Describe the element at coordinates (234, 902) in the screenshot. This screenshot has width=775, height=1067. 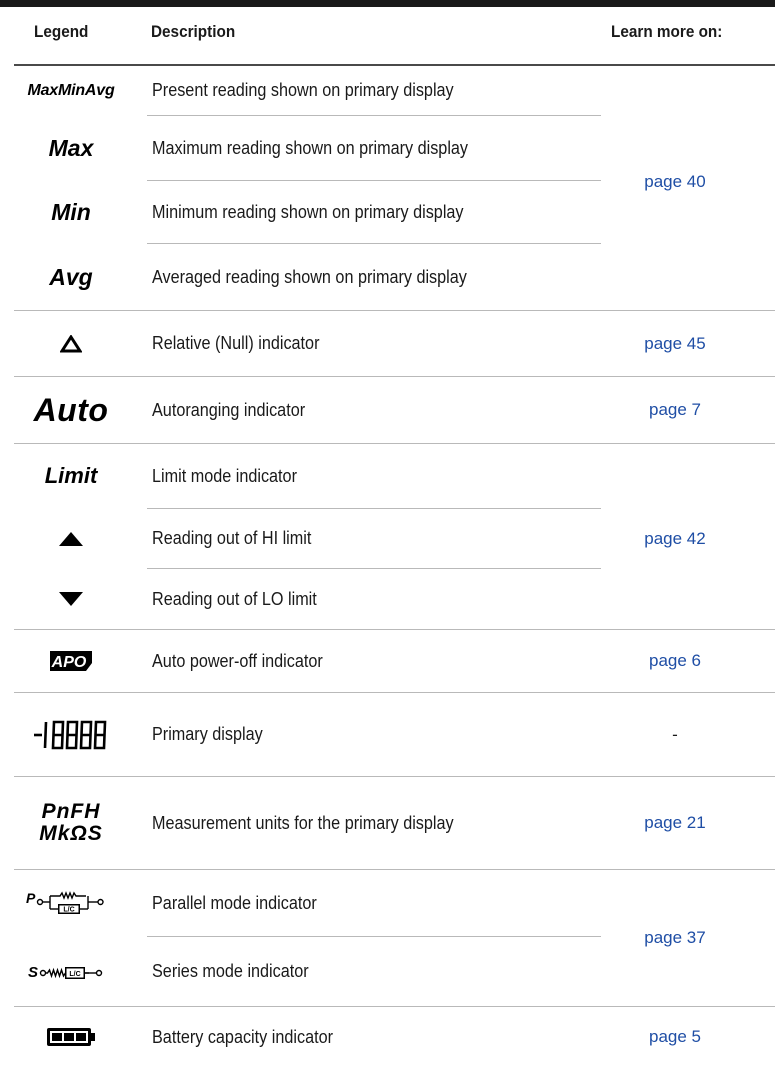
I see `row-description: Parallel mode indicator` at that location.